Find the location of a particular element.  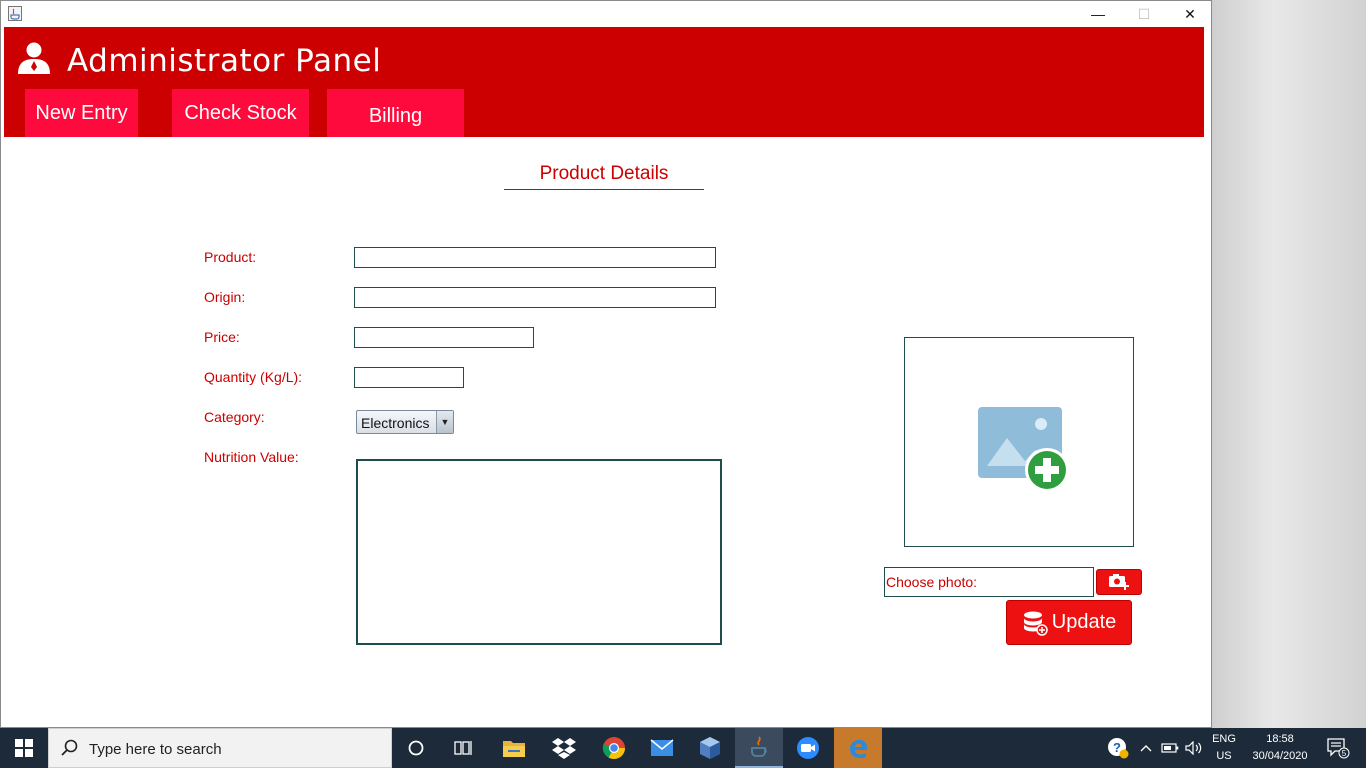

java-app-icon is located at coordinates (759, 748).